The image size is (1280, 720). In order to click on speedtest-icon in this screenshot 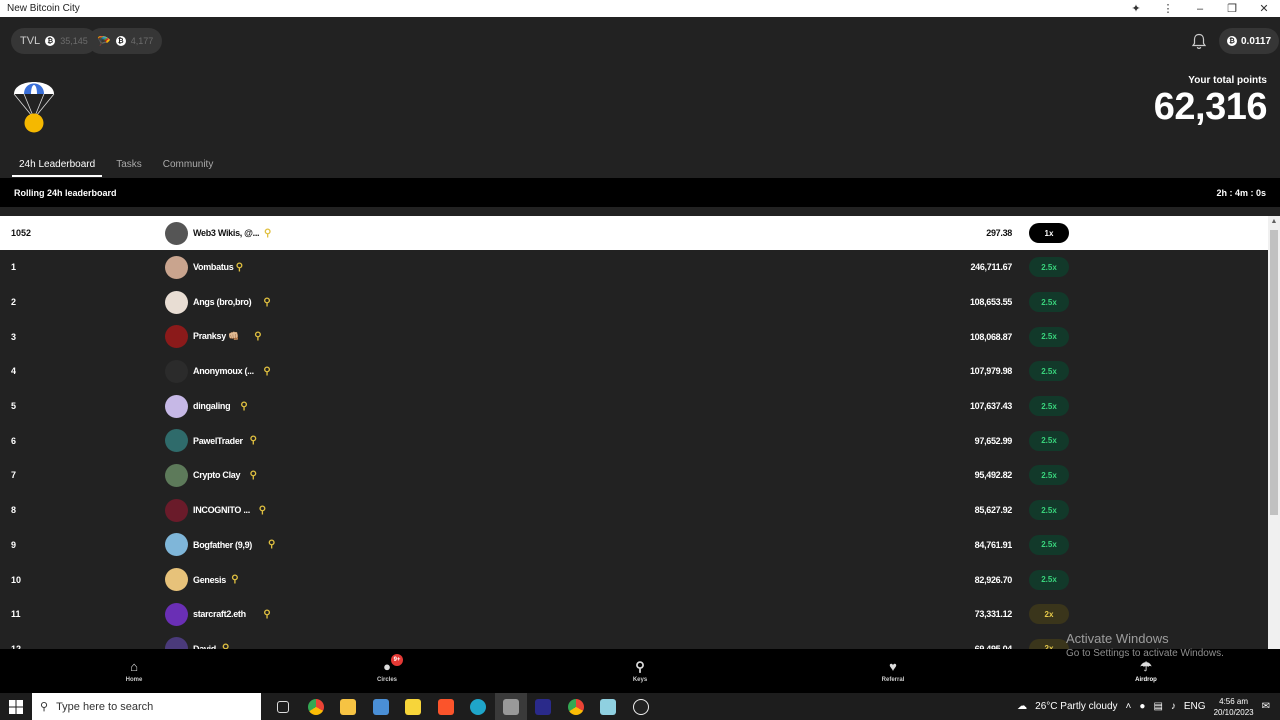, I will do `click(641, 706)`.